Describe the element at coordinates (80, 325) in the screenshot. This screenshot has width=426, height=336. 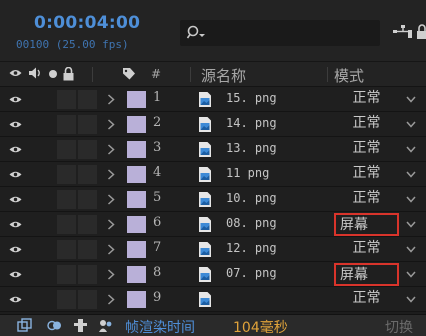
I see `in-out-stretch-icon` at that location.